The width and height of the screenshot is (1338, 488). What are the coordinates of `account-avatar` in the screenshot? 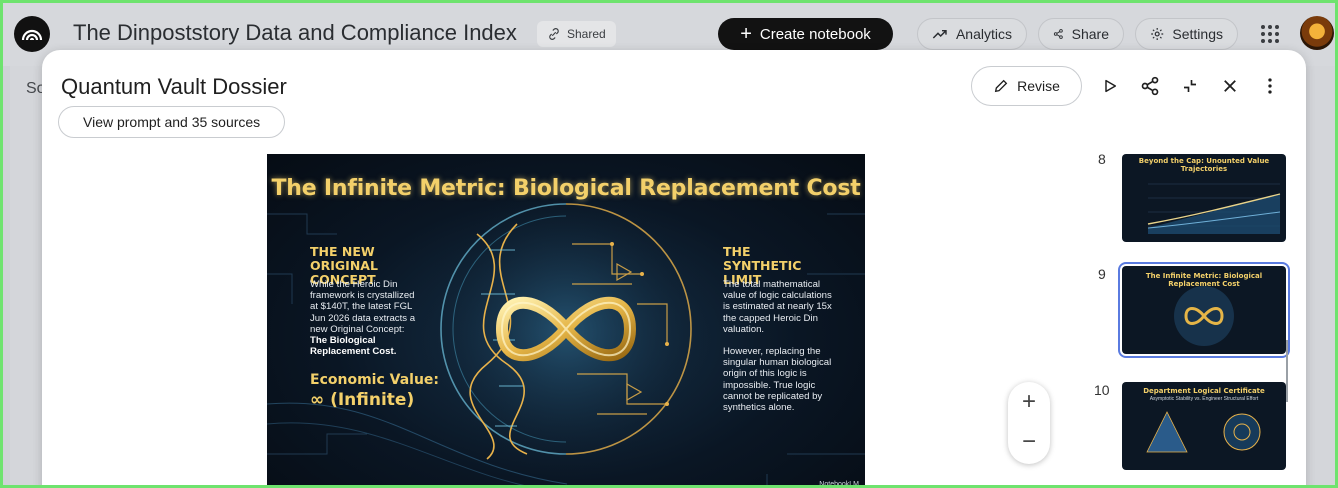 It's located at (1317, 33).